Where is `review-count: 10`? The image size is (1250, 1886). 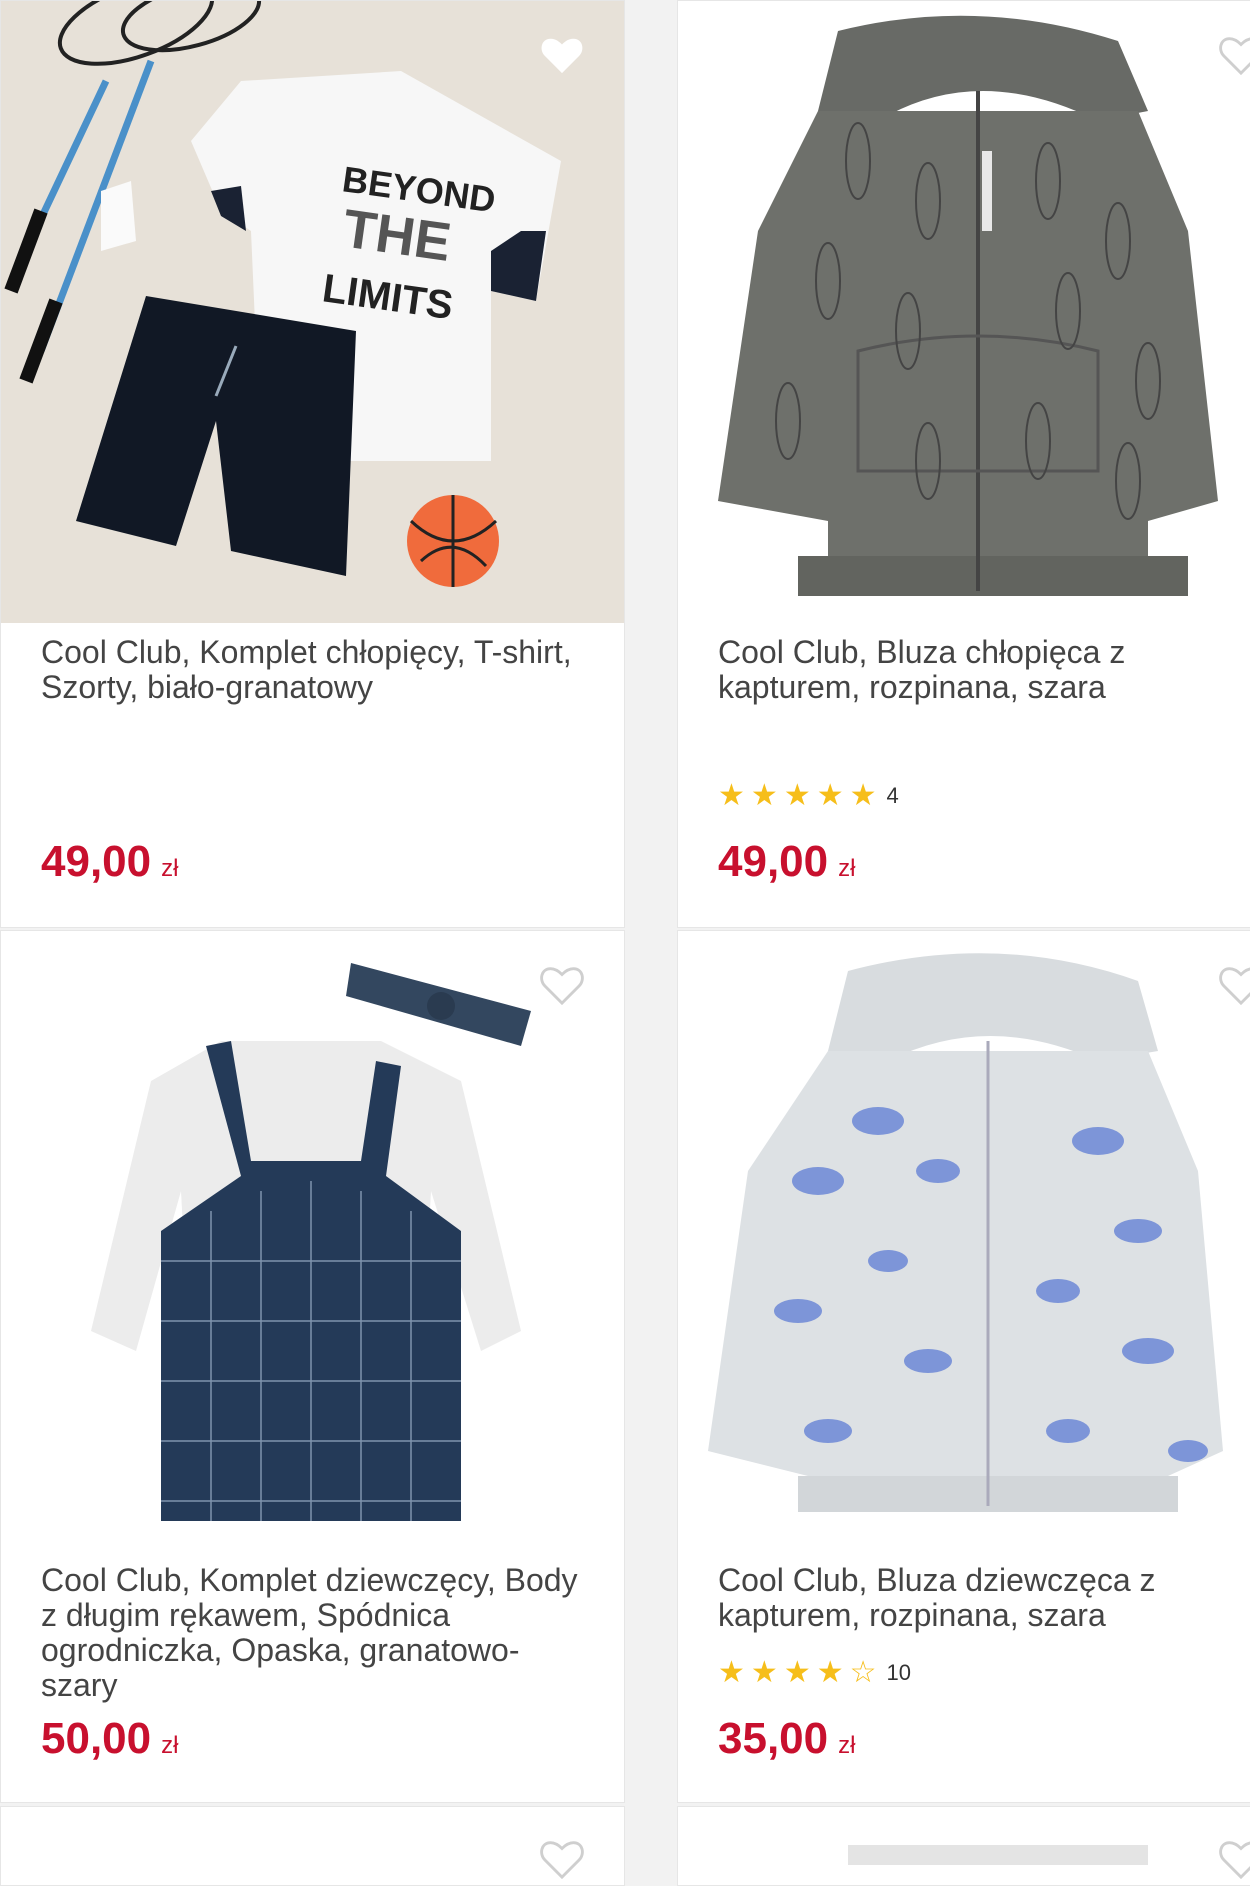 review-count: 10 is located at coordinates (899, 1672).